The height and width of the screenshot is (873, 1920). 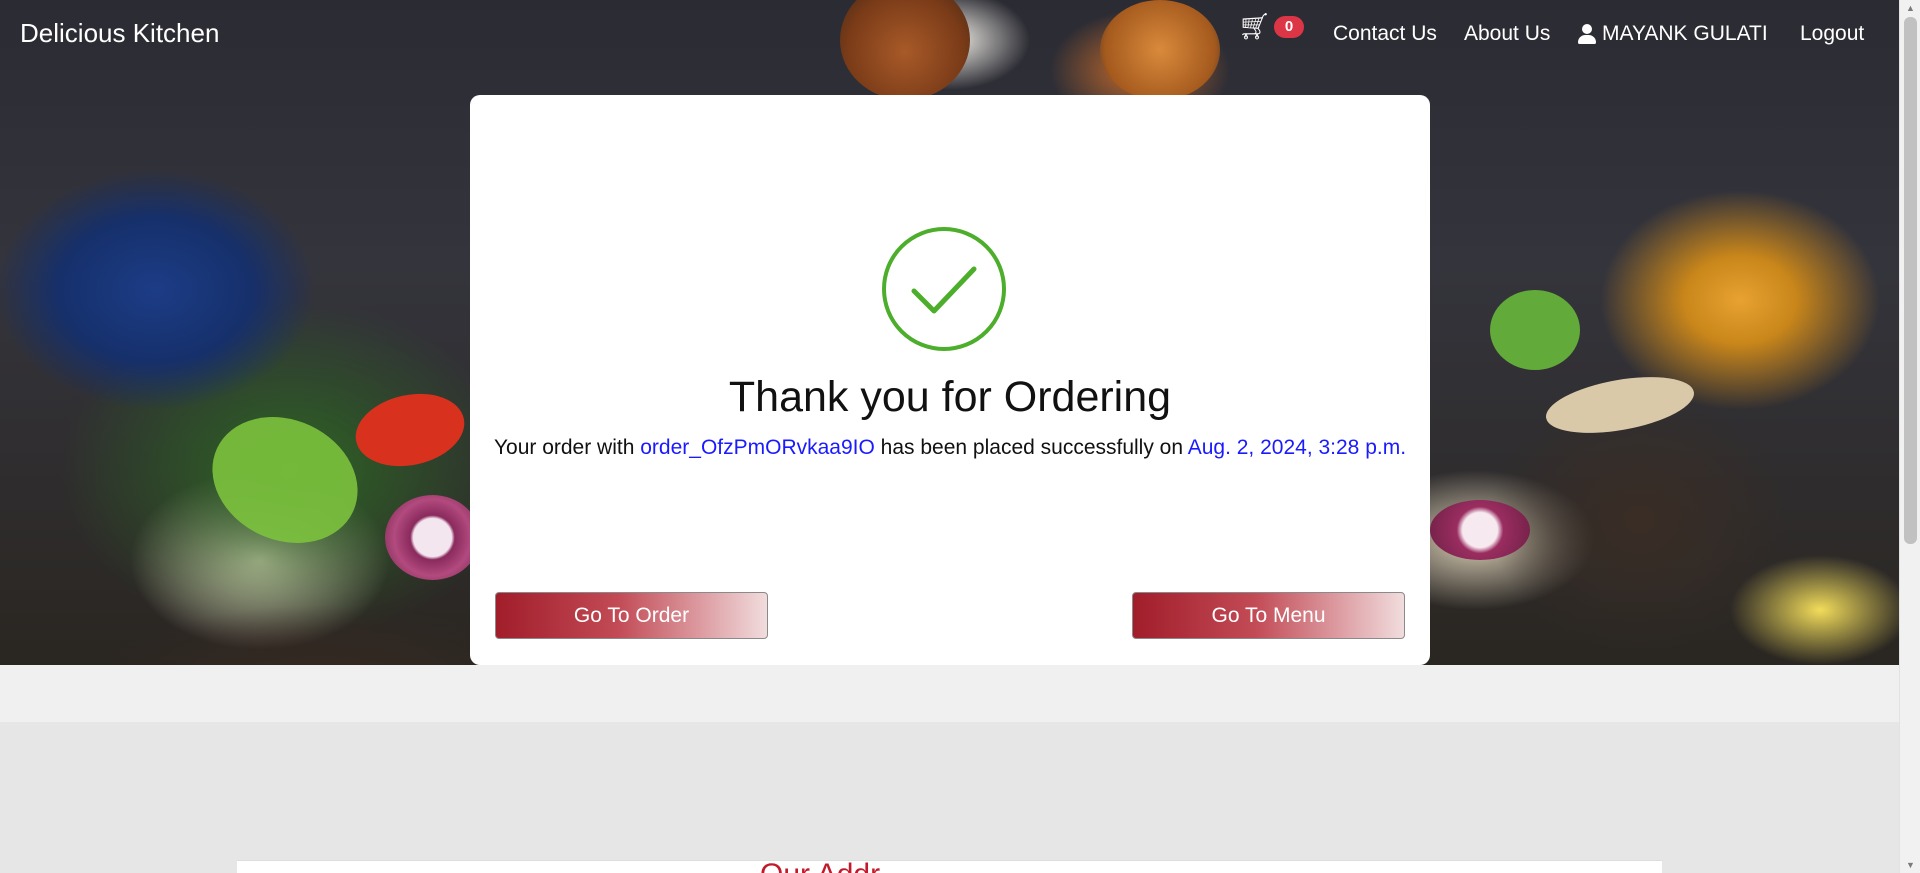 What do you see at coordinates (1587, 34) in the screenshot?
I see `user-icon` at bounding box center [1587, 34].